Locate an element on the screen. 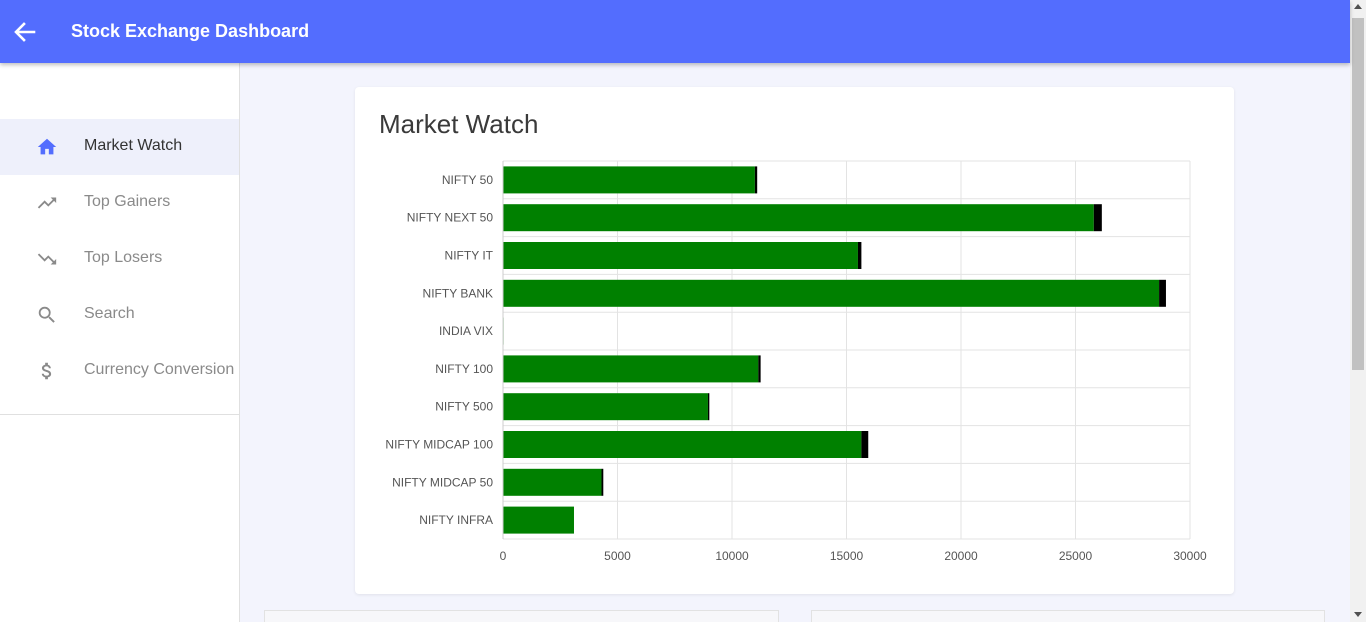 This screenshot has height=622, width=1366. category-label: NIFTY MIDCAP 100 is located at coordinates (439, 445).